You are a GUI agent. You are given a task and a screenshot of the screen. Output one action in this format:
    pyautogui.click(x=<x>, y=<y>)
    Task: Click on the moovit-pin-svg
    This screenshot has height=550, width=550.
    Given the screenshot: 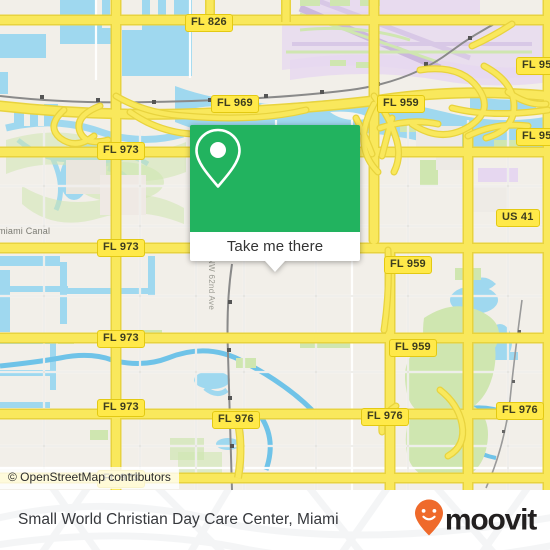 What is the action you would take?
    pyautogui.click(x=428, y=517)
    